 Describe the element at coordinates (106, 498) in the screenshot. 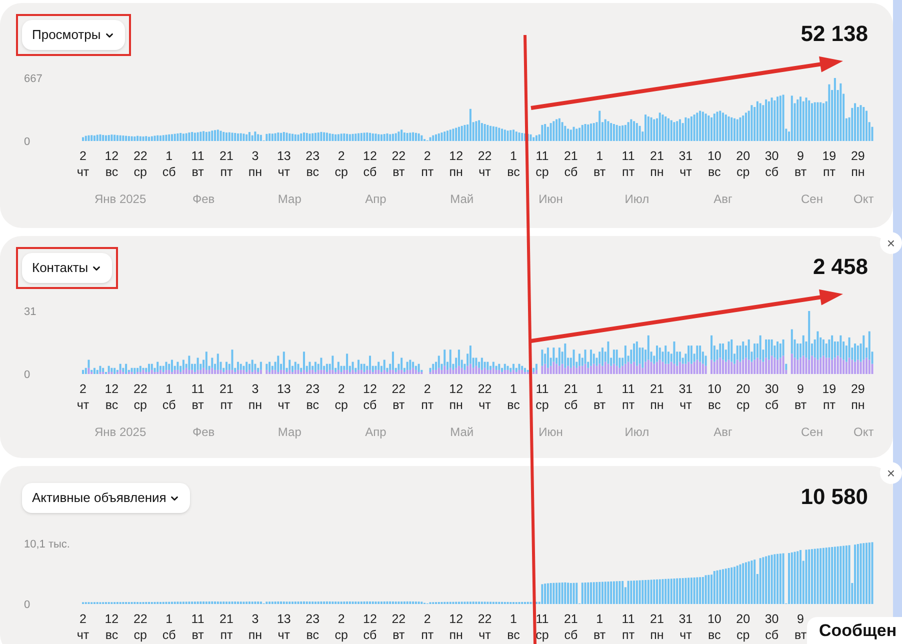

I see `metric-dropdown: Активные объявления` at that location.